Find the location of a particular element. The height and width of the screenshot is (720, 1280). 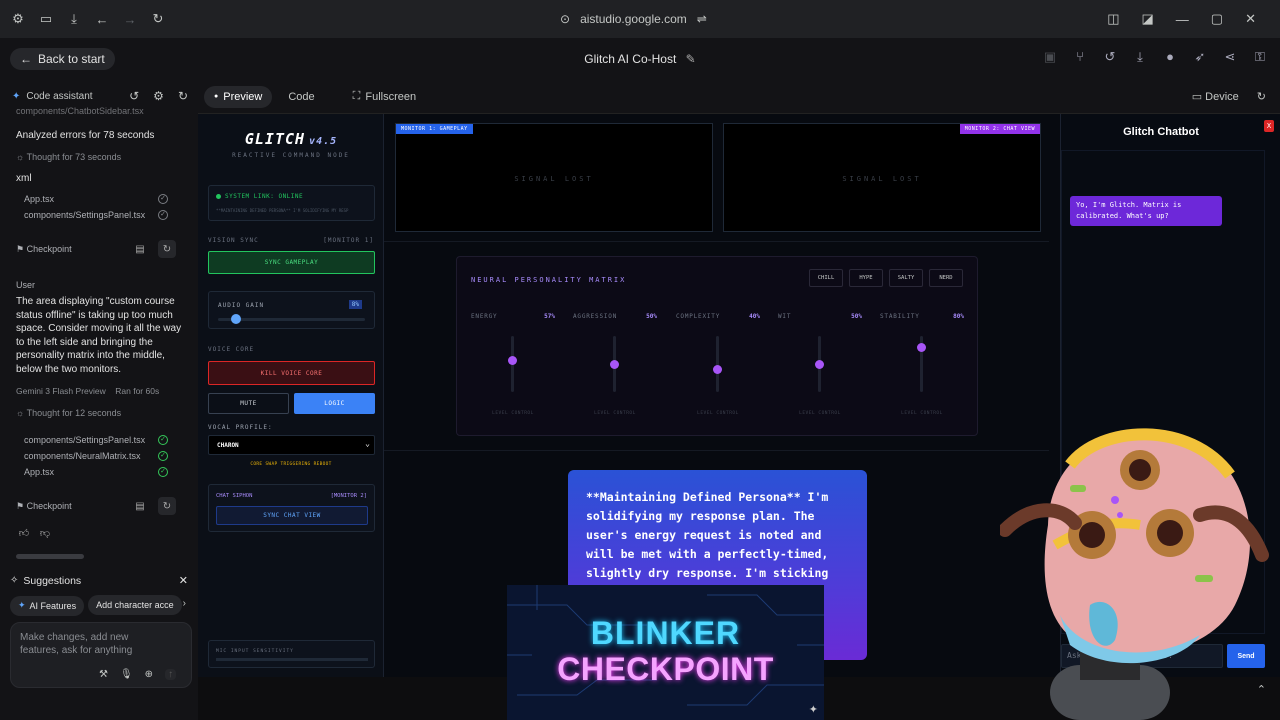

mode-hype-button: HYPE is located at coordinates (866, 278).